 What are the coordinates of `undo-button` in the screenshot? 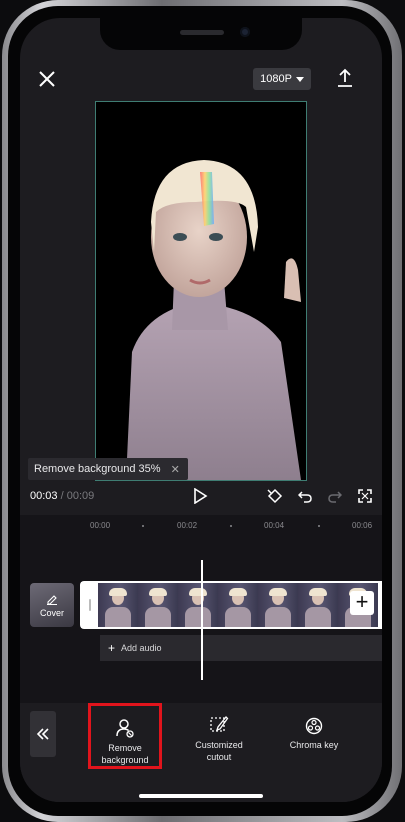 It's located at (304, 496).